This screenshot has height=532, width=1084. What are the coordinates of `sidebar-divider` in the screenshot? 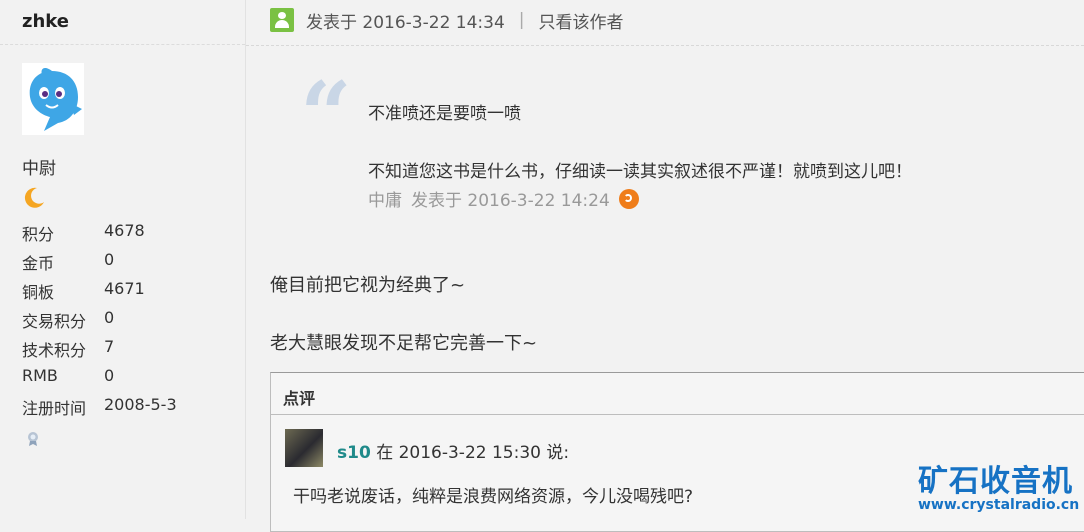 It's located at (122, 44).